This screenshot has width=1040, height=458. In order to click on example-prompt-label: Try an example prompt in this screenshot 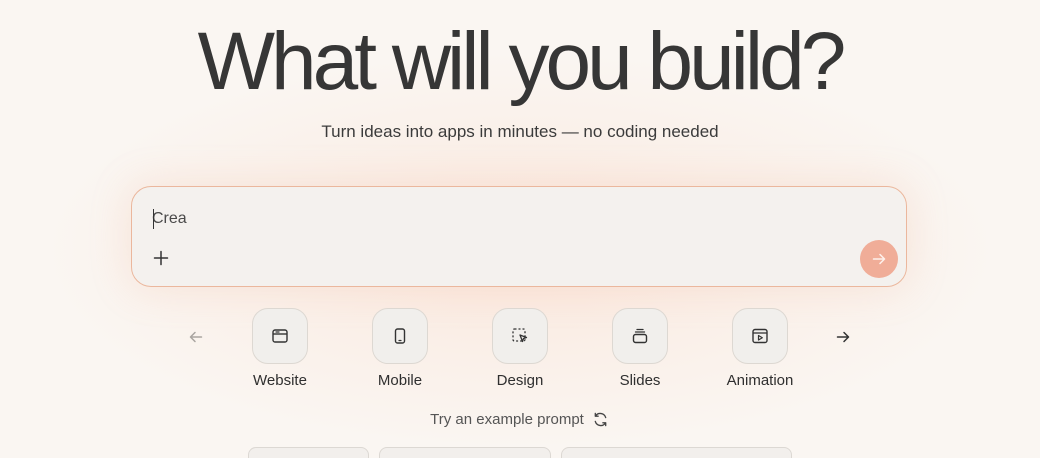, I will do `click(507, 419)`.